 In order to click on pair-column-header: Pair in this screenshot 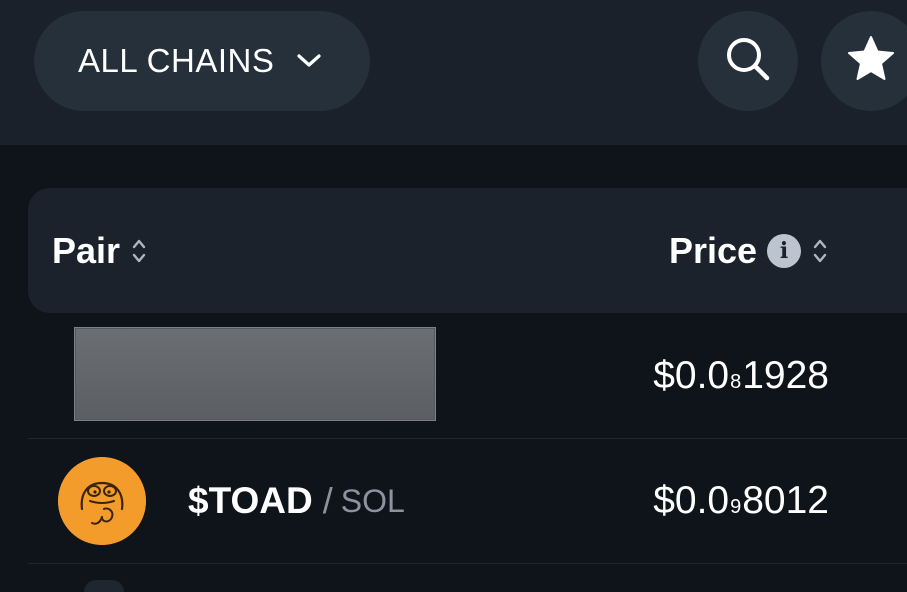, I will do `click(99, 250)`.